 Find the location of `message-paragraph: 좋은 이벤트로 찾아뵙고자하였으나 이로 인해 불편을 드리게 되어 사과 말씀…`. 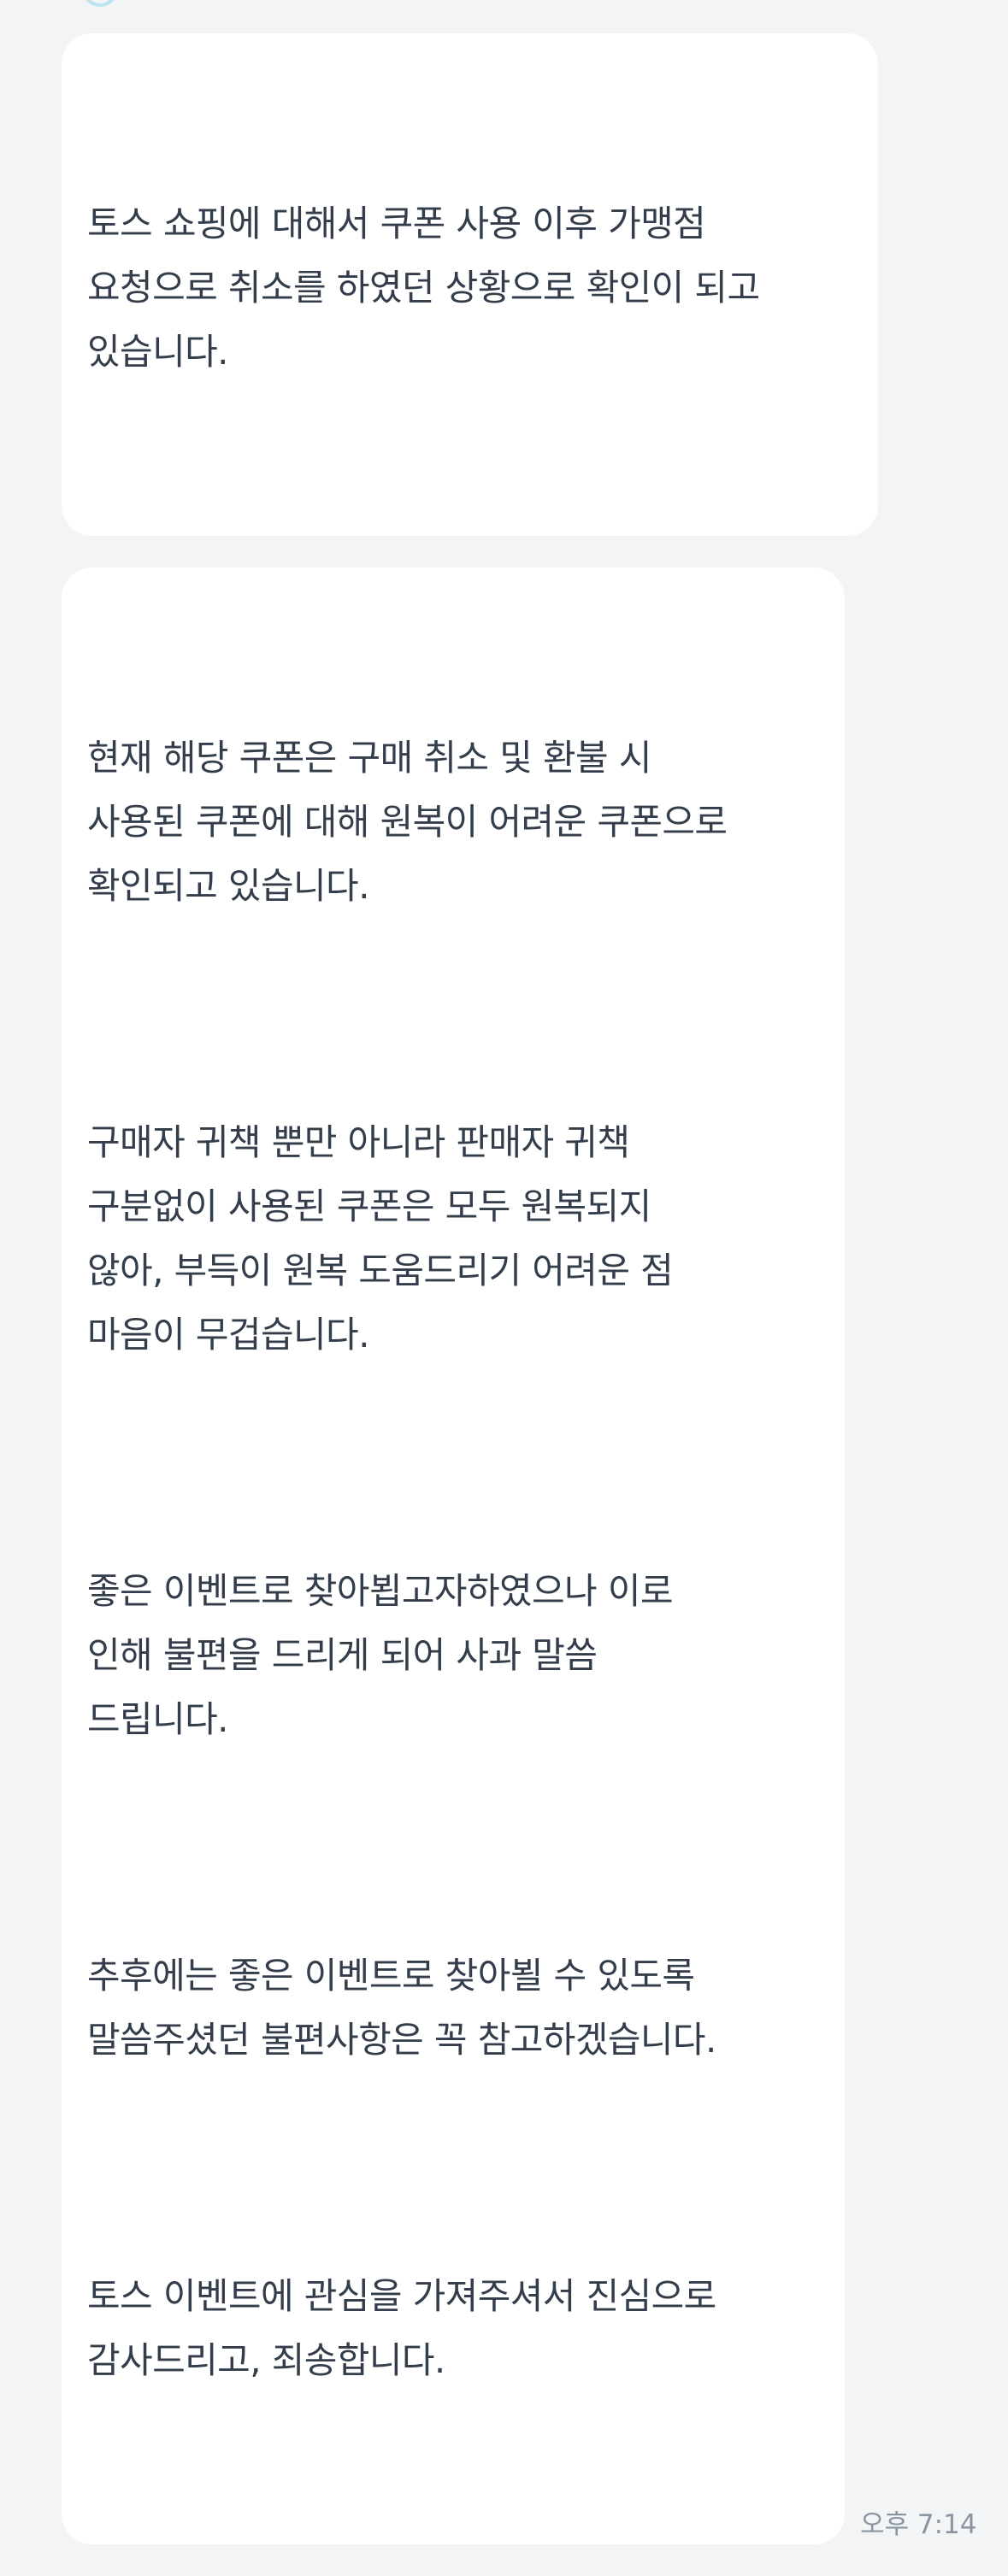

message-paragraph: 좋은 이벤트로 찾아뵙고자하였으나 이로 인해 불편을 드리게 되어 사과 말씀… is located at coordinates (380, 1655).